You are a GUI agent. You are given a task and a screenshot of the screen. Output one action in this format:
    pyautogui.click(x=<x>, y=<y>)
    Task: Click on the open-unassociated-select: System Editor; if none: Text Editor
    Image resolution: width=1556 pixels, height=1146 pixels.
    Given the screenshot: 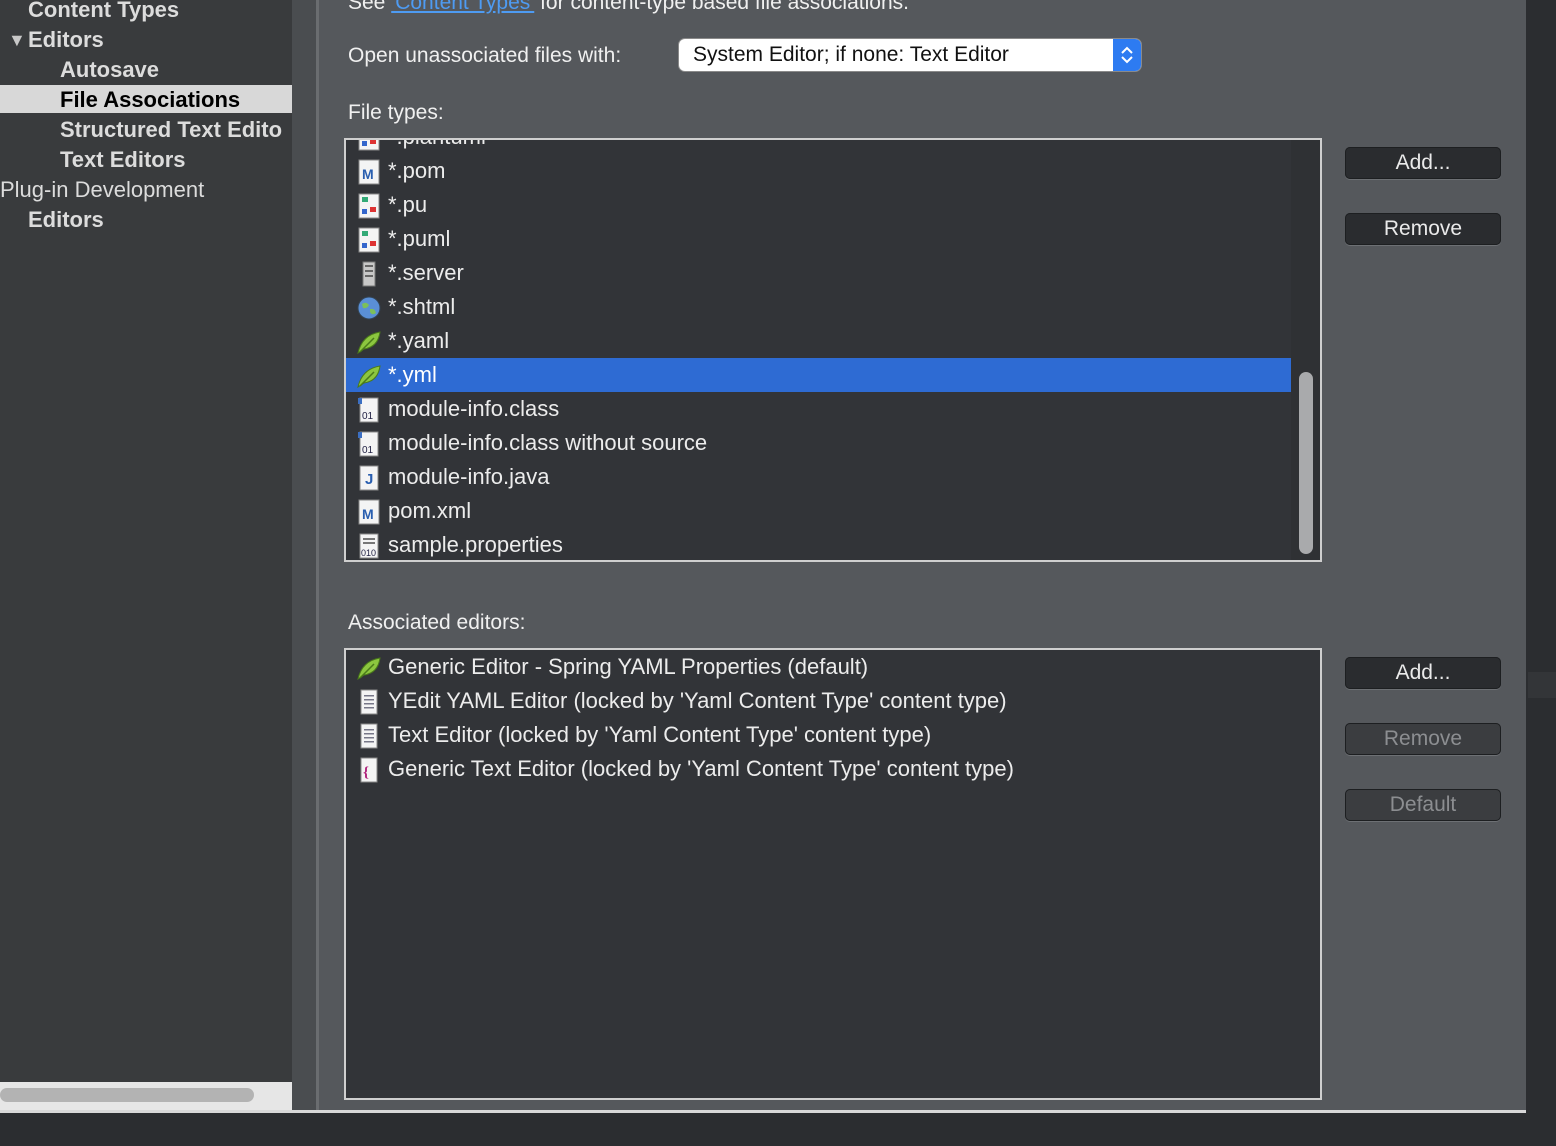 What is the action you would take?
    pyautogui.click(x=910, y=55)
    